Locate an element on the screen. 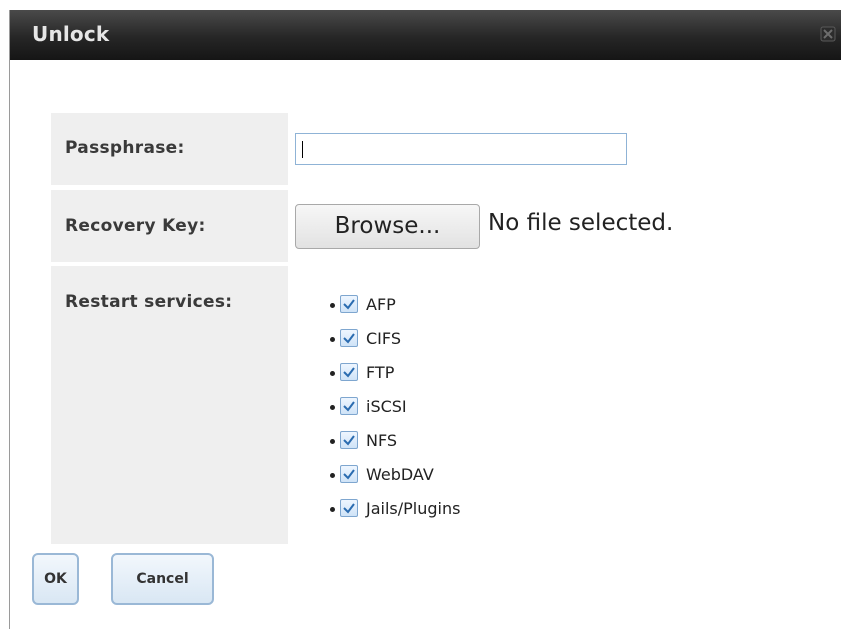 The height and width of the screenshot is (629, 841). checkbox-nfs is located at coordinates (349, 440).